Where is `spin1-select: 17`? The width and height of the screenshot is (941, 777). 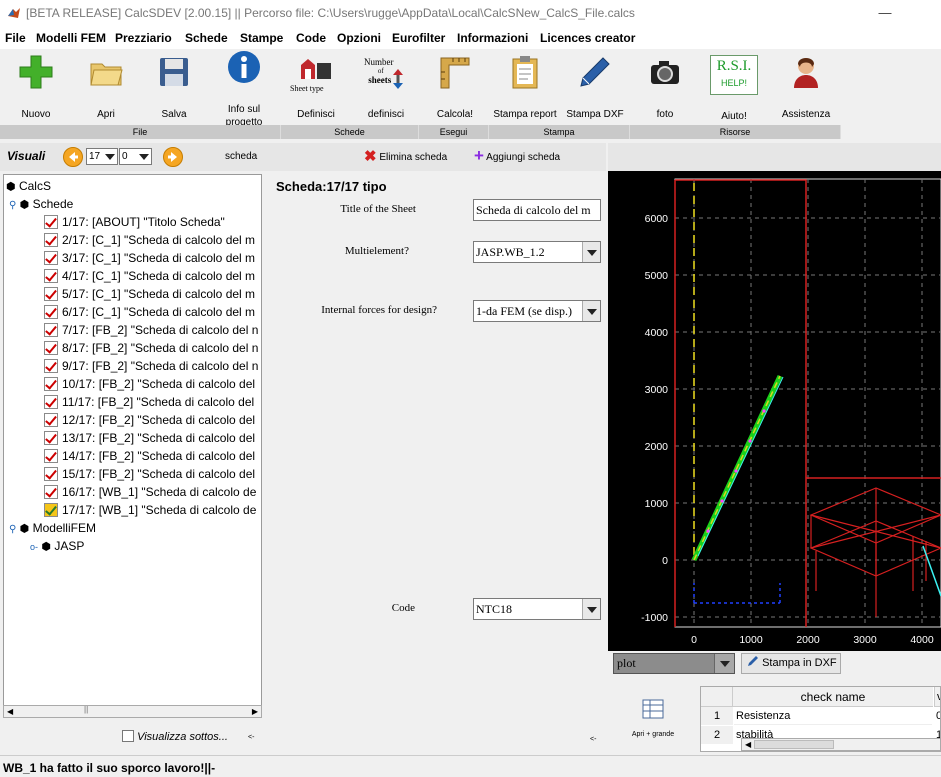 spin1-select: 17 is located at coordinates (102, 156).